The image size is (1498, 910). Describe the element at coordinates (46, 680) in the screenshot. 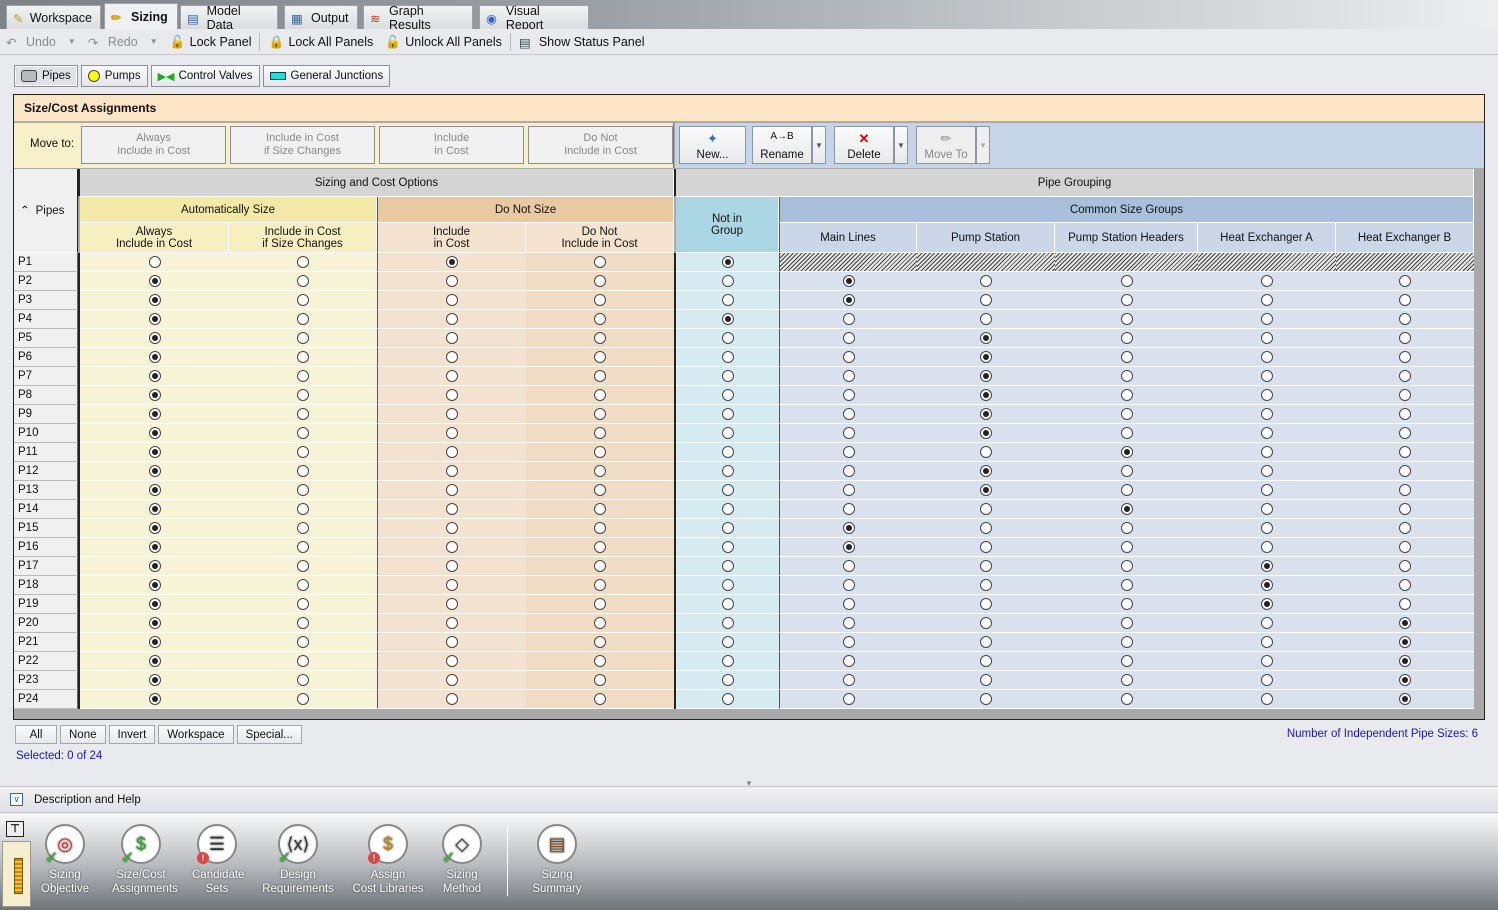

I see `pipe-name: P23` at that location.